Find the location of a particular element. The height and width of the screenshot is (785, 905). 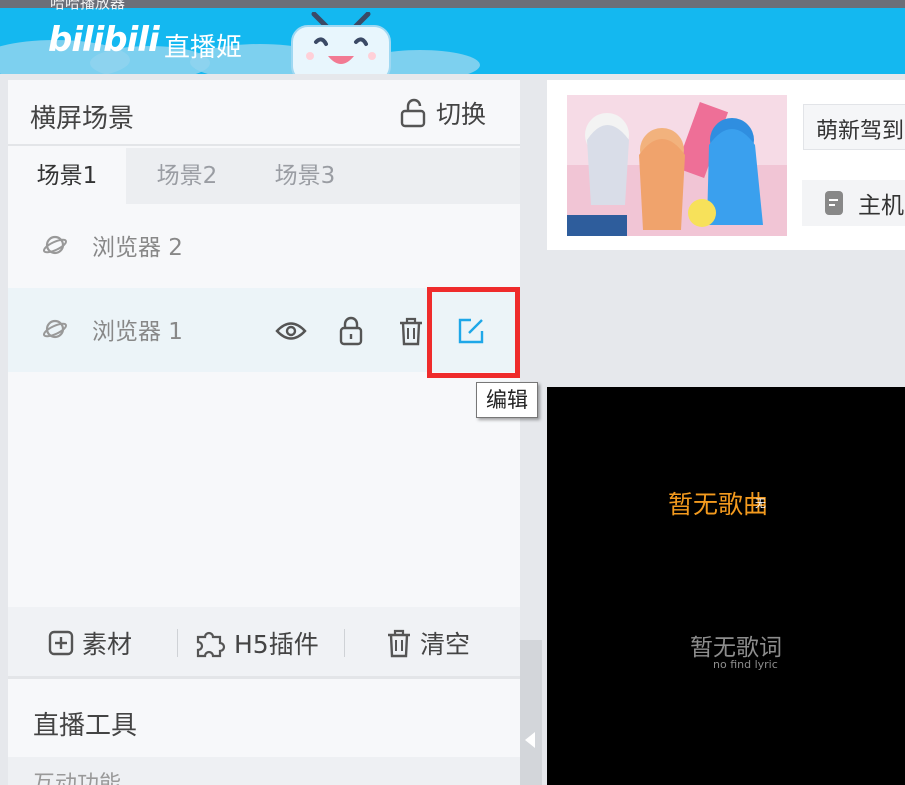

edit-tooltip: 编辑 is located at coordinates (507, 400).